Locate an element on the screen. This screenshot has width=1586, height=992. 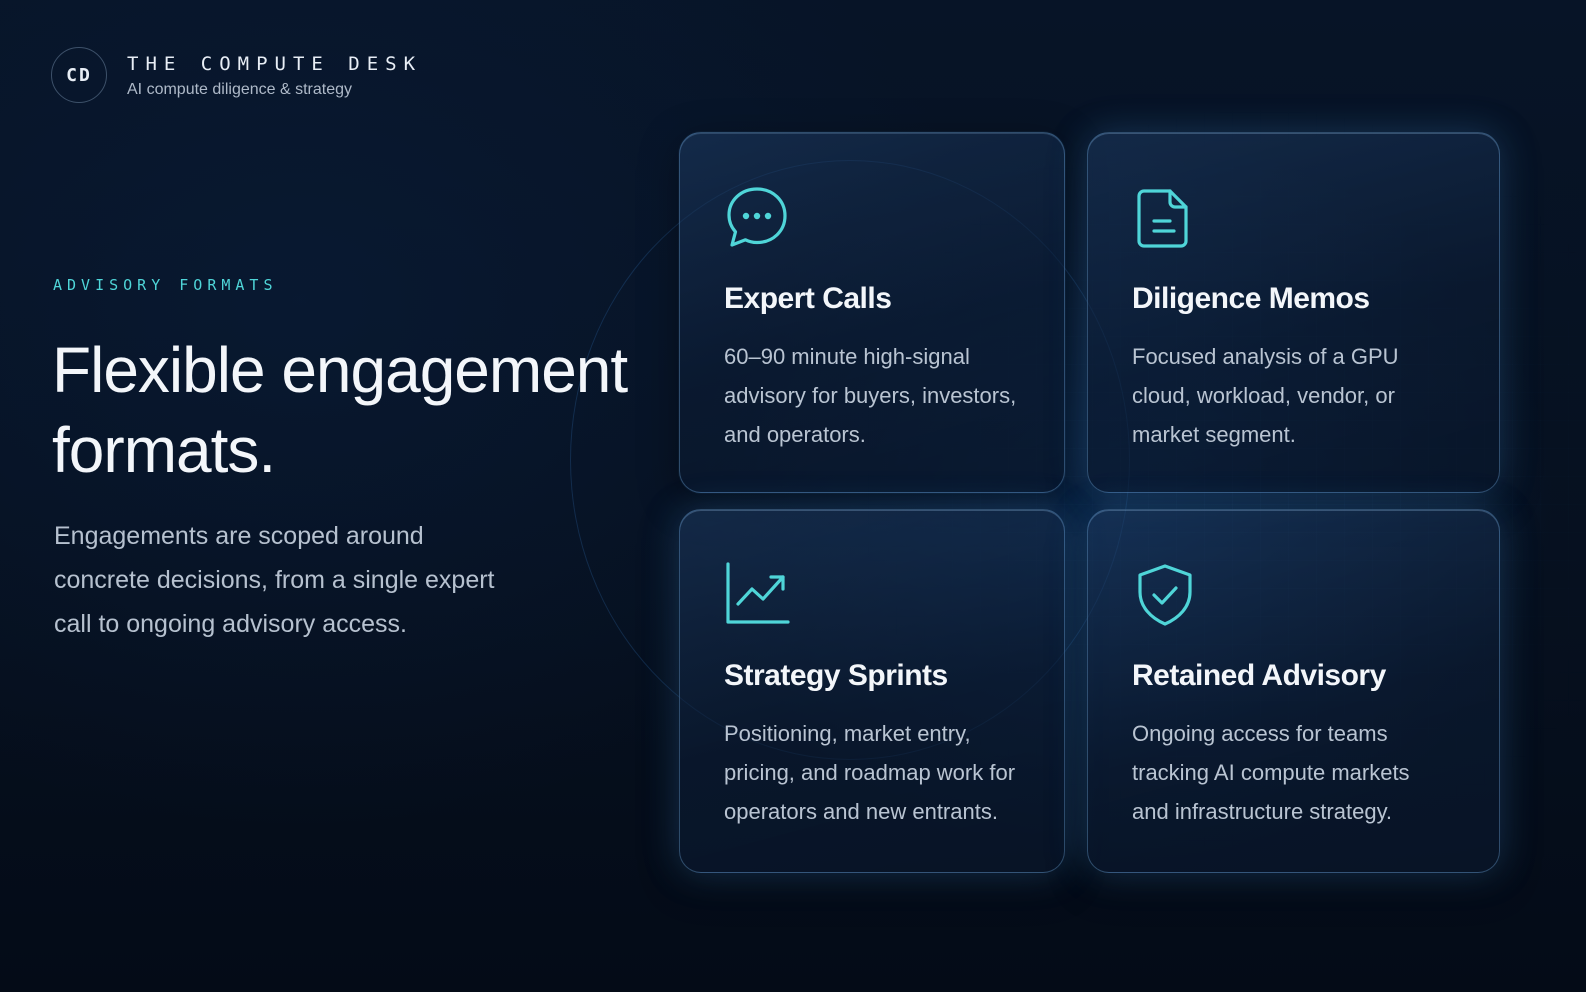
brand-logo-mark: CD is located at coordinates (79, 75).